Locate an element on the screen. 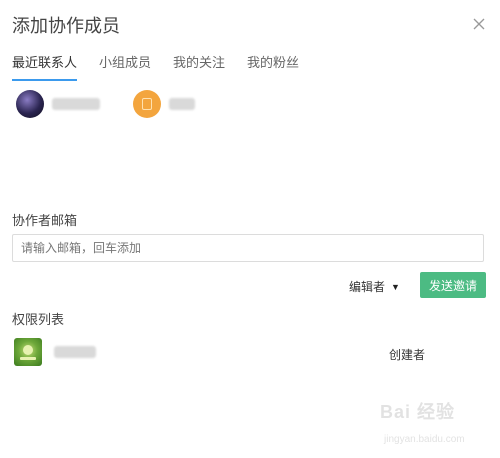  dialog-title: 添加协作成员 is located at coordinates (66, 26).